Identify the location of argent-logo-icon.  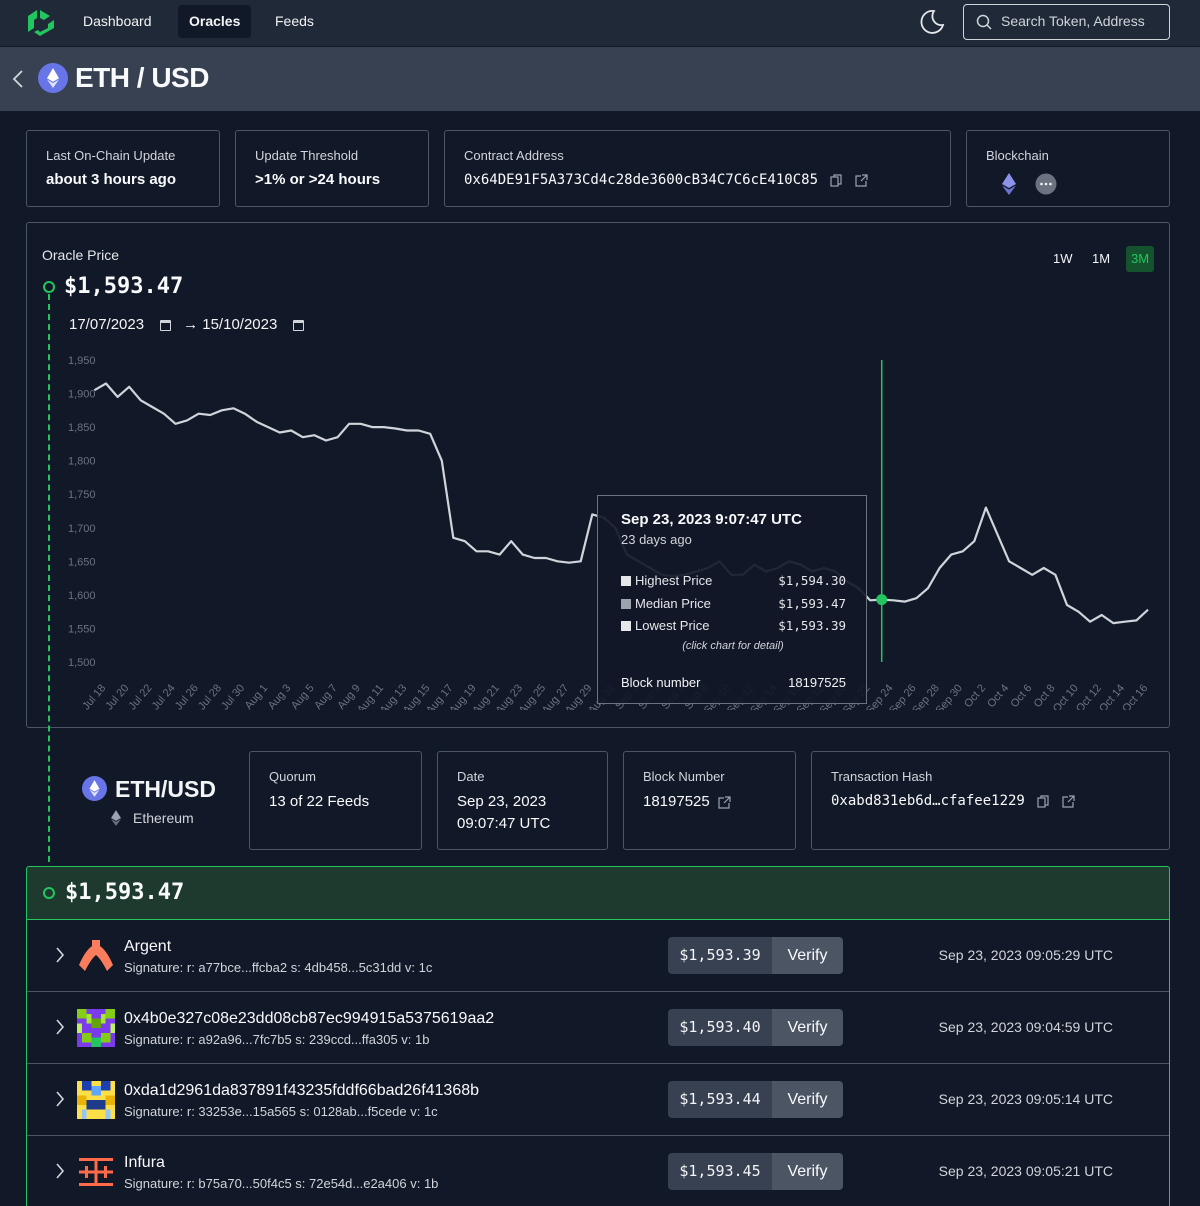
(96, 955).